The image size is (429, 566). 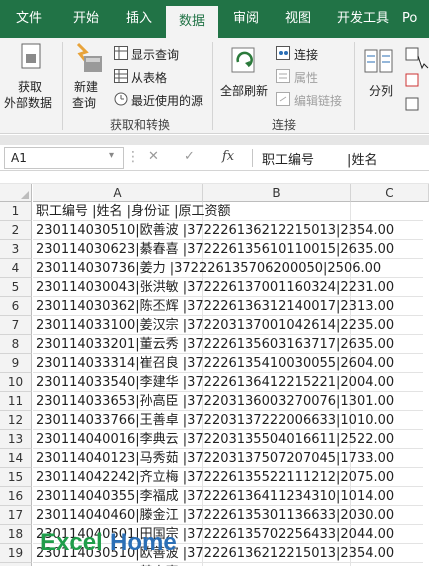 I want to click on row-header: 17, so click(x=16, y=515).